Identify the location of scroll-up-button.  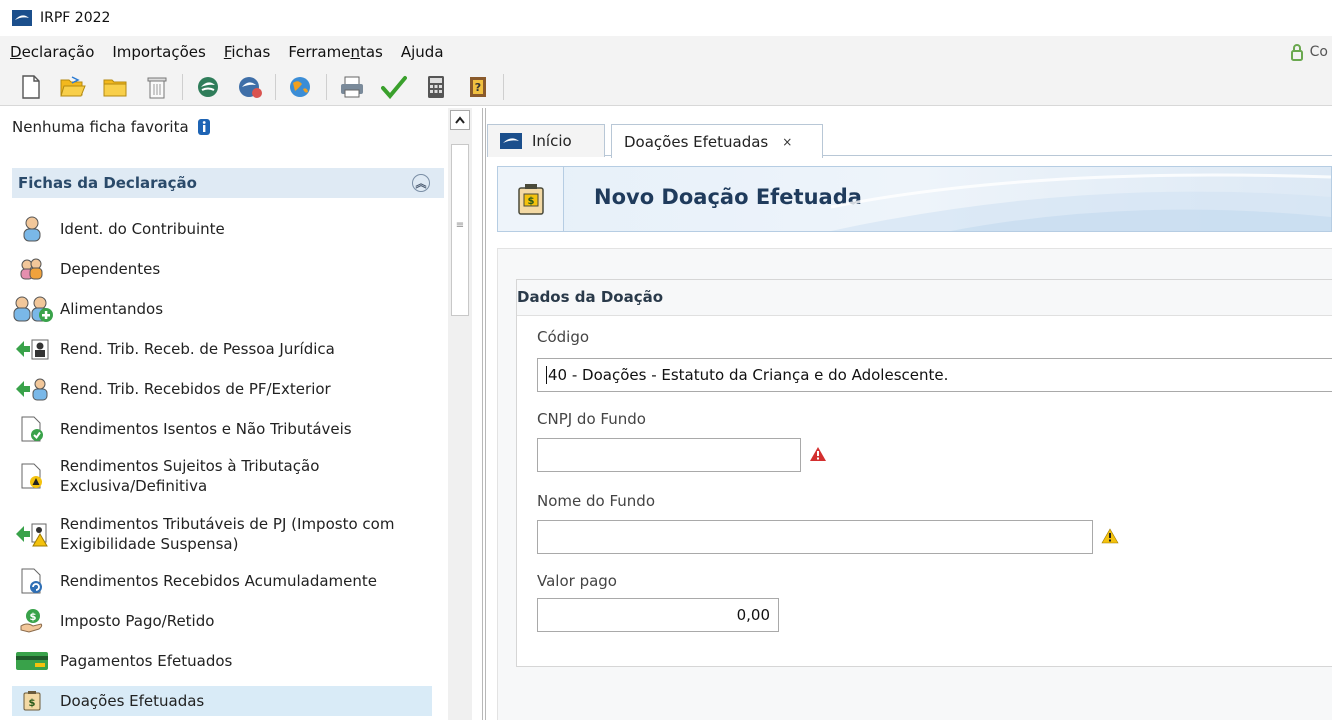
(460, 120).